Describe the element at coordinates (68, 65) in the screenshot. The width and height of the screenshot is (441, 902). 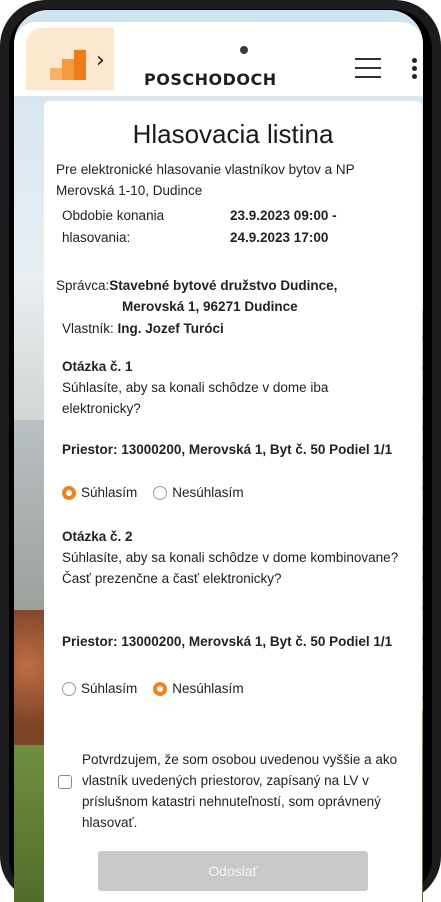
I see `building-steps-logo-icon` at that location.